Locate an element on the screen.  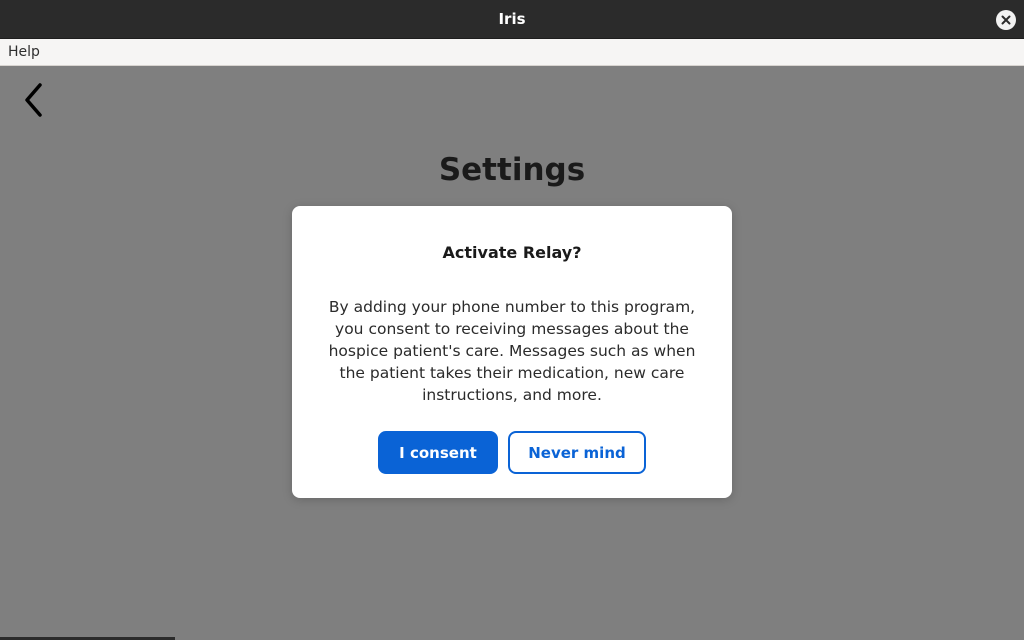
consent-button: I consent is located at coordinates (438, 452).